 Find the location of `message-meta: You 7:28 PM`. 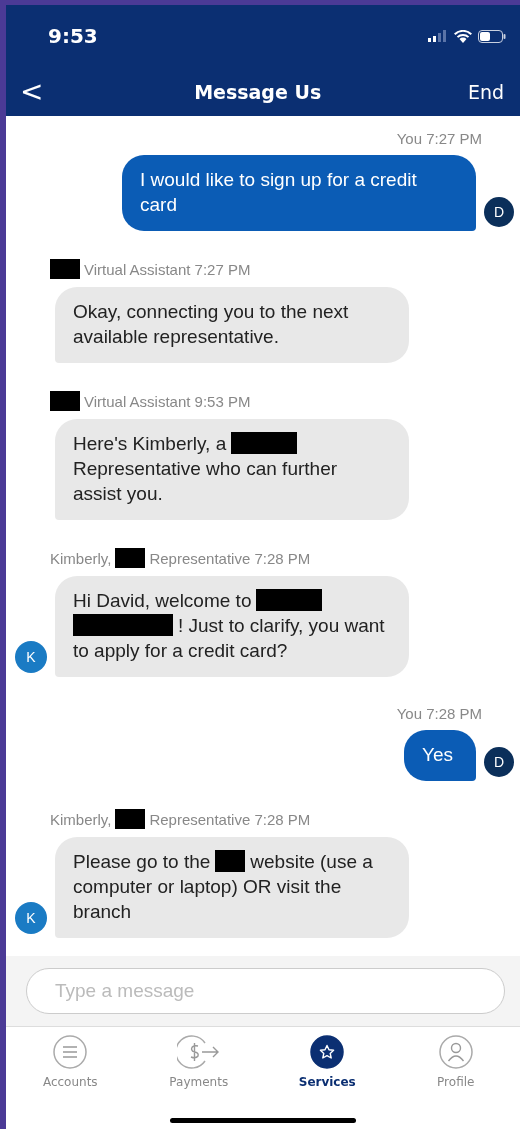

message-meta: You 7:28 PM is located at coordinates (439, 713).